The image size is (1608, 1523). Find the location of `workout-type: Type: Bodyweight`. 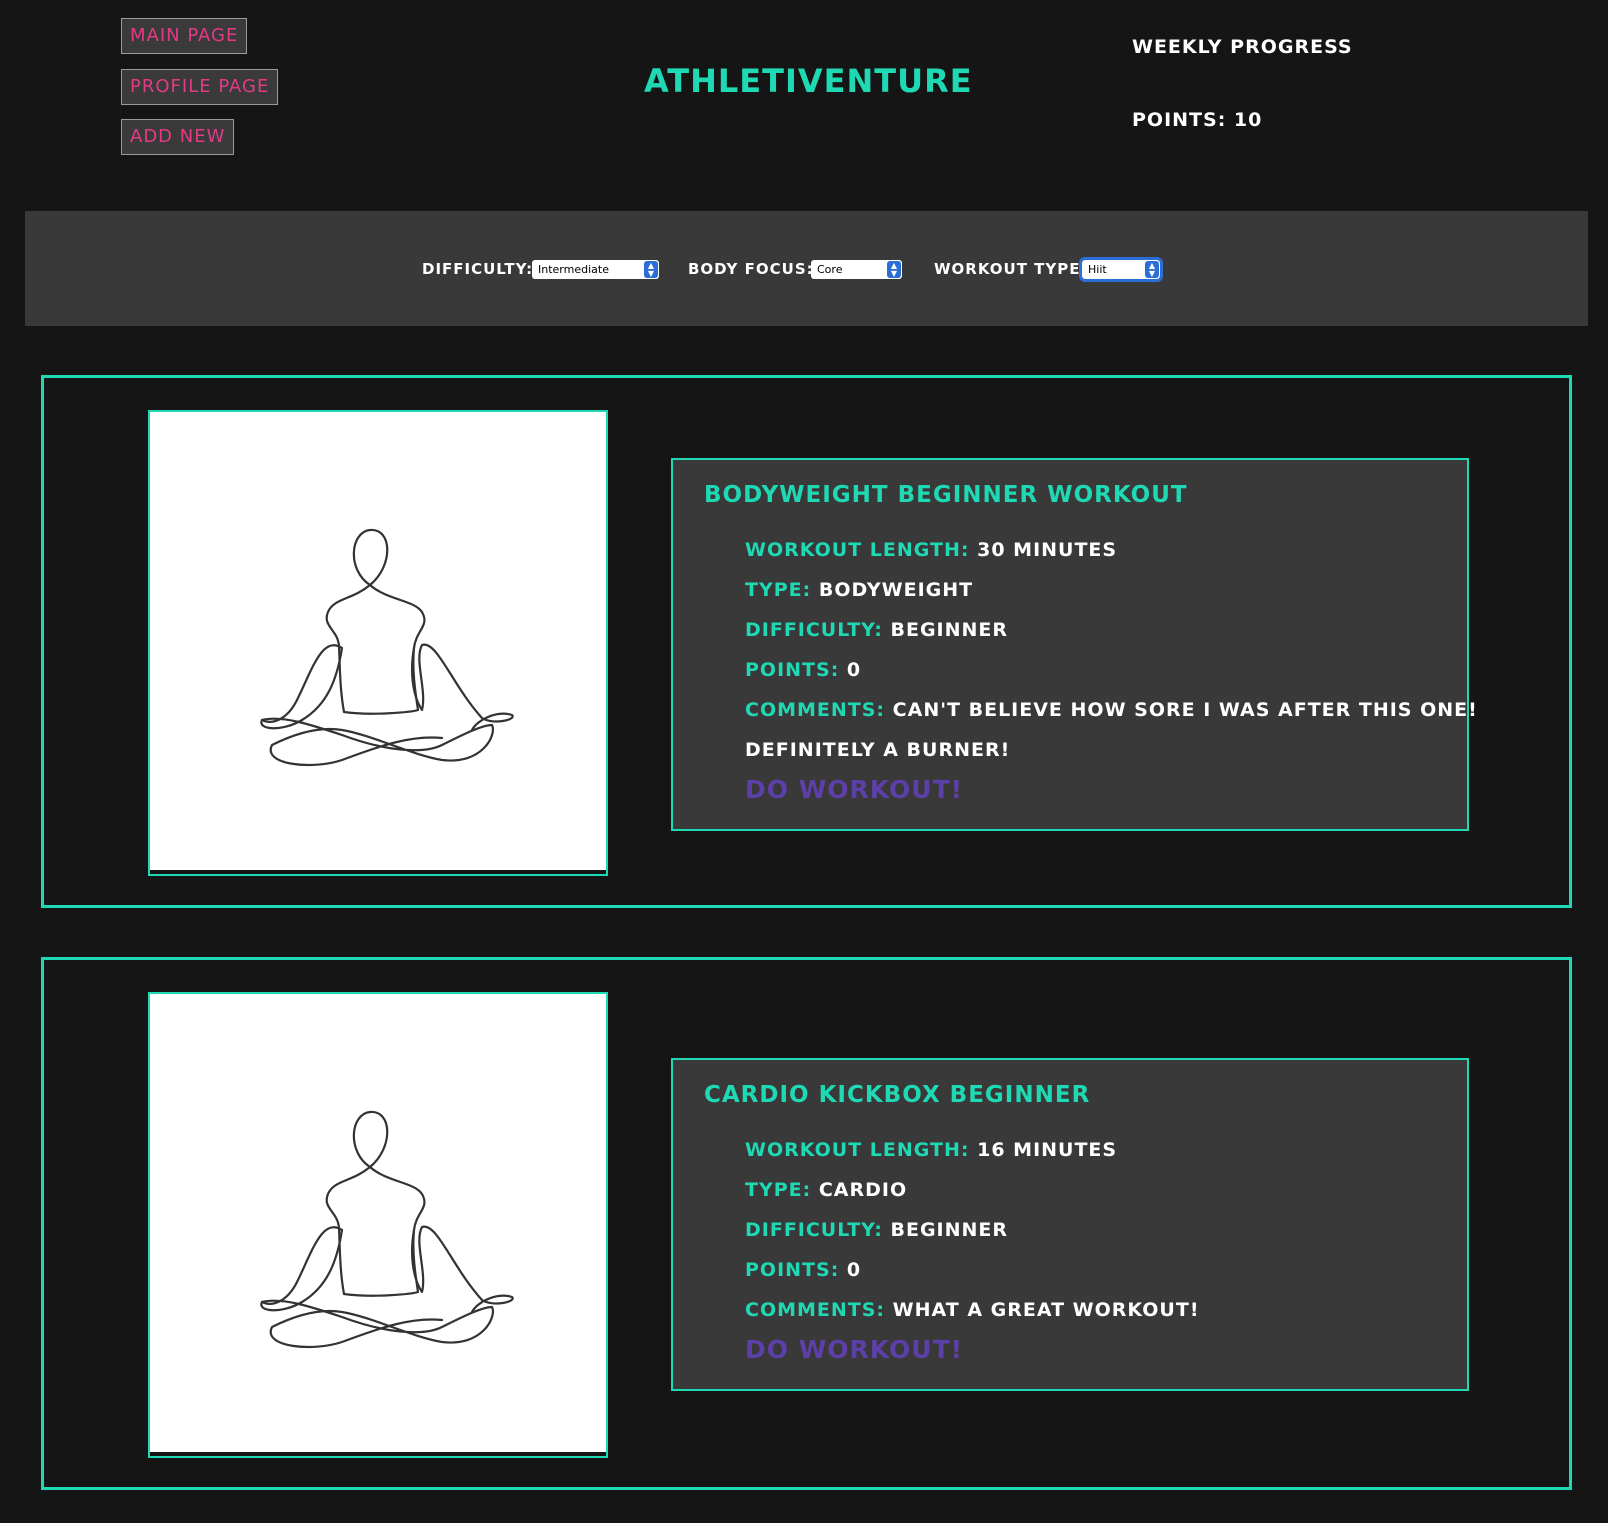

workout-type: Type: Bodyweight is located at coordinates (859, 590).